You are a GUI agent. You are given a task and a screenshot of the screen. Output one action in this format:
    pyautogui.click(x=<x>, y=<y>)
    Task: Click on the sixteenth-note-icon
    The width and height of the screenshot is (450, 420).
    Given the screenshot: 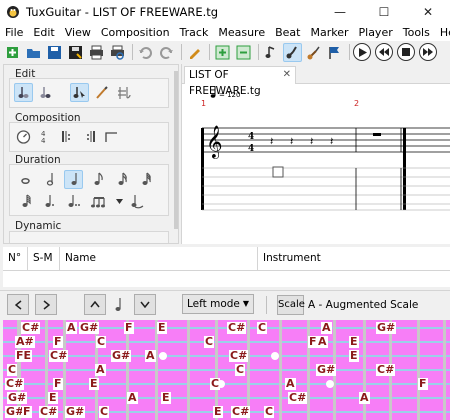 What is the action you would take?
    pyautogui.click(x=121, y=179)
    